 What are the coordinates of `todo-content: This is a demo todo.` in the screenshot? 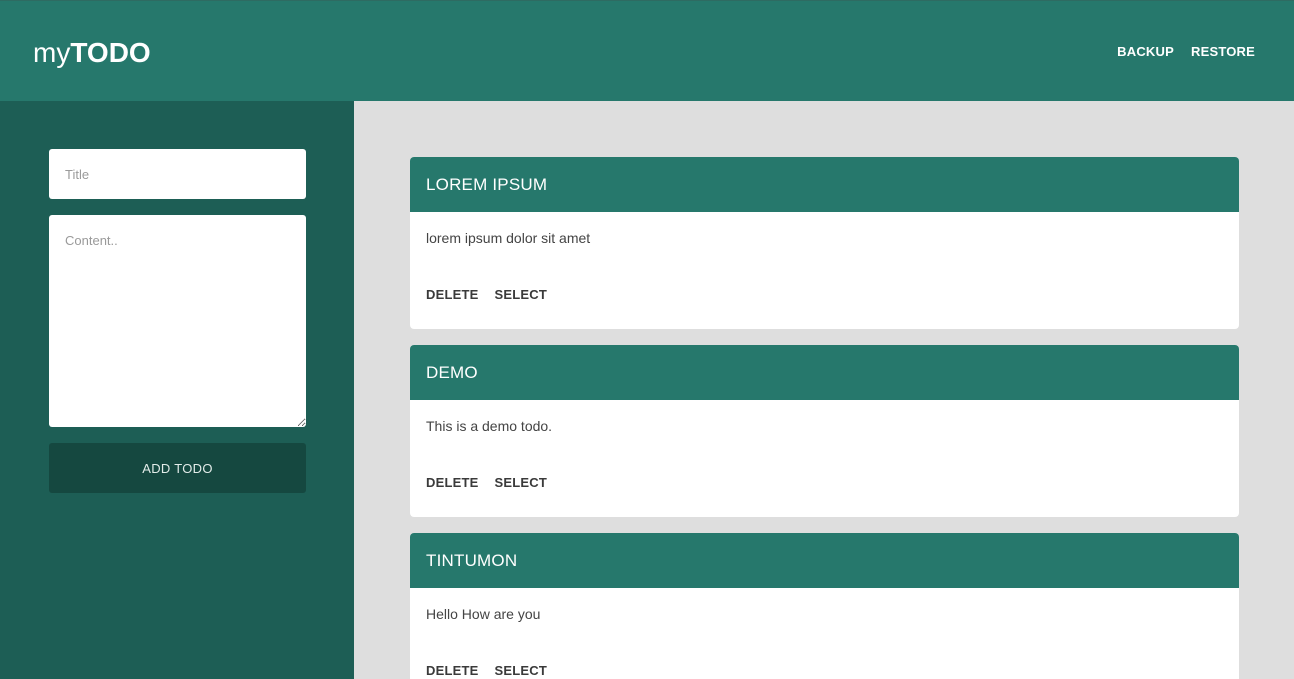 It's located at (489, 426).